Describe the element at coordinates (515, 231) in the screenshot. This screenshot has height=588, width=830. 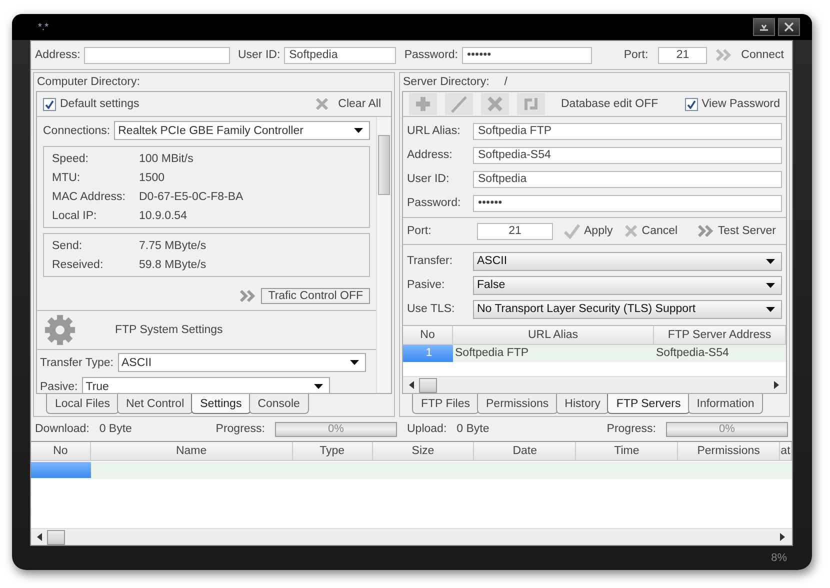
I see `port-field: 21` at that location.